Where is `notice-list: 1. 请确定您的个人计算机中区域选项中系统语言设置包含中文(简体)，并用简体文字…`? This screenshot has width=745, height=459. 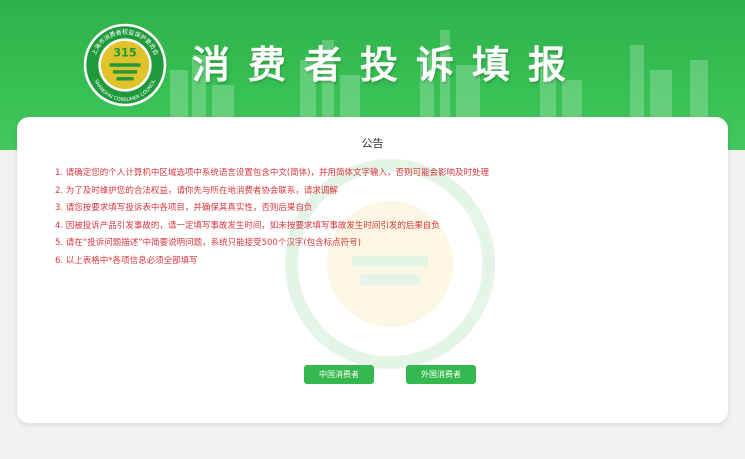 notice-list: 1. 请确定您的个人计算机中区域选项中系统语言设置包含中文(简体)，并用简体文字… is located at coordinates (272, 218).